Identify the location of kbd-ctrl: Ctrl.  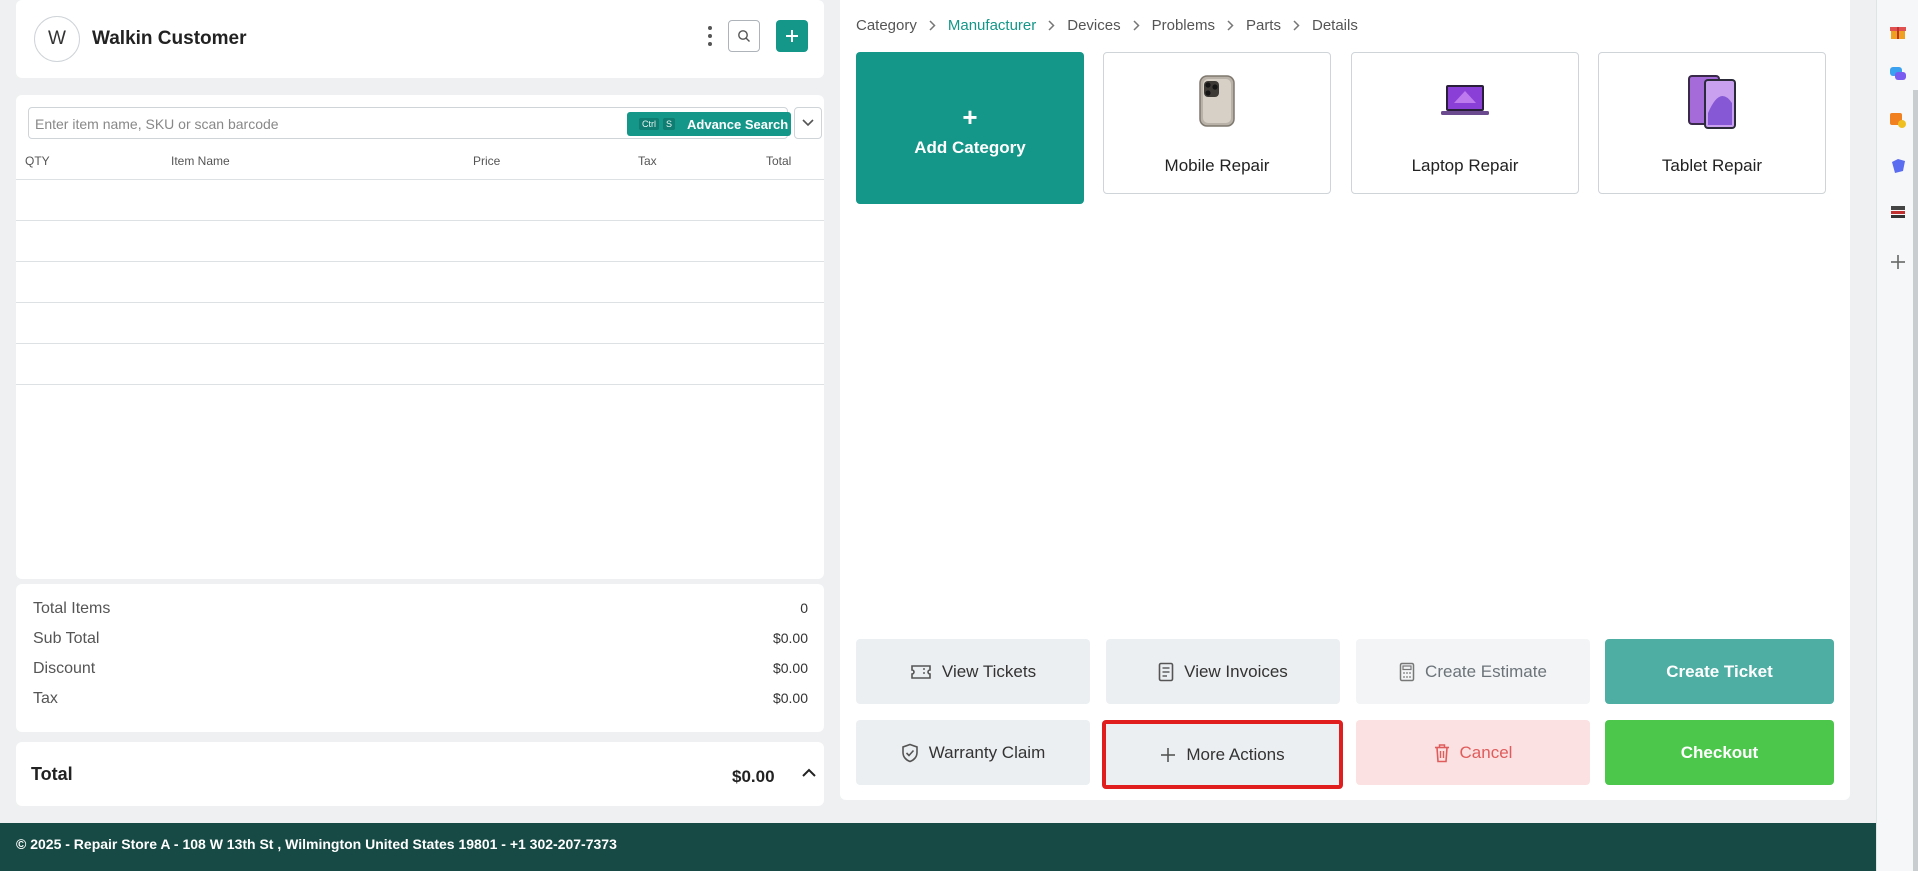
(649, 124).